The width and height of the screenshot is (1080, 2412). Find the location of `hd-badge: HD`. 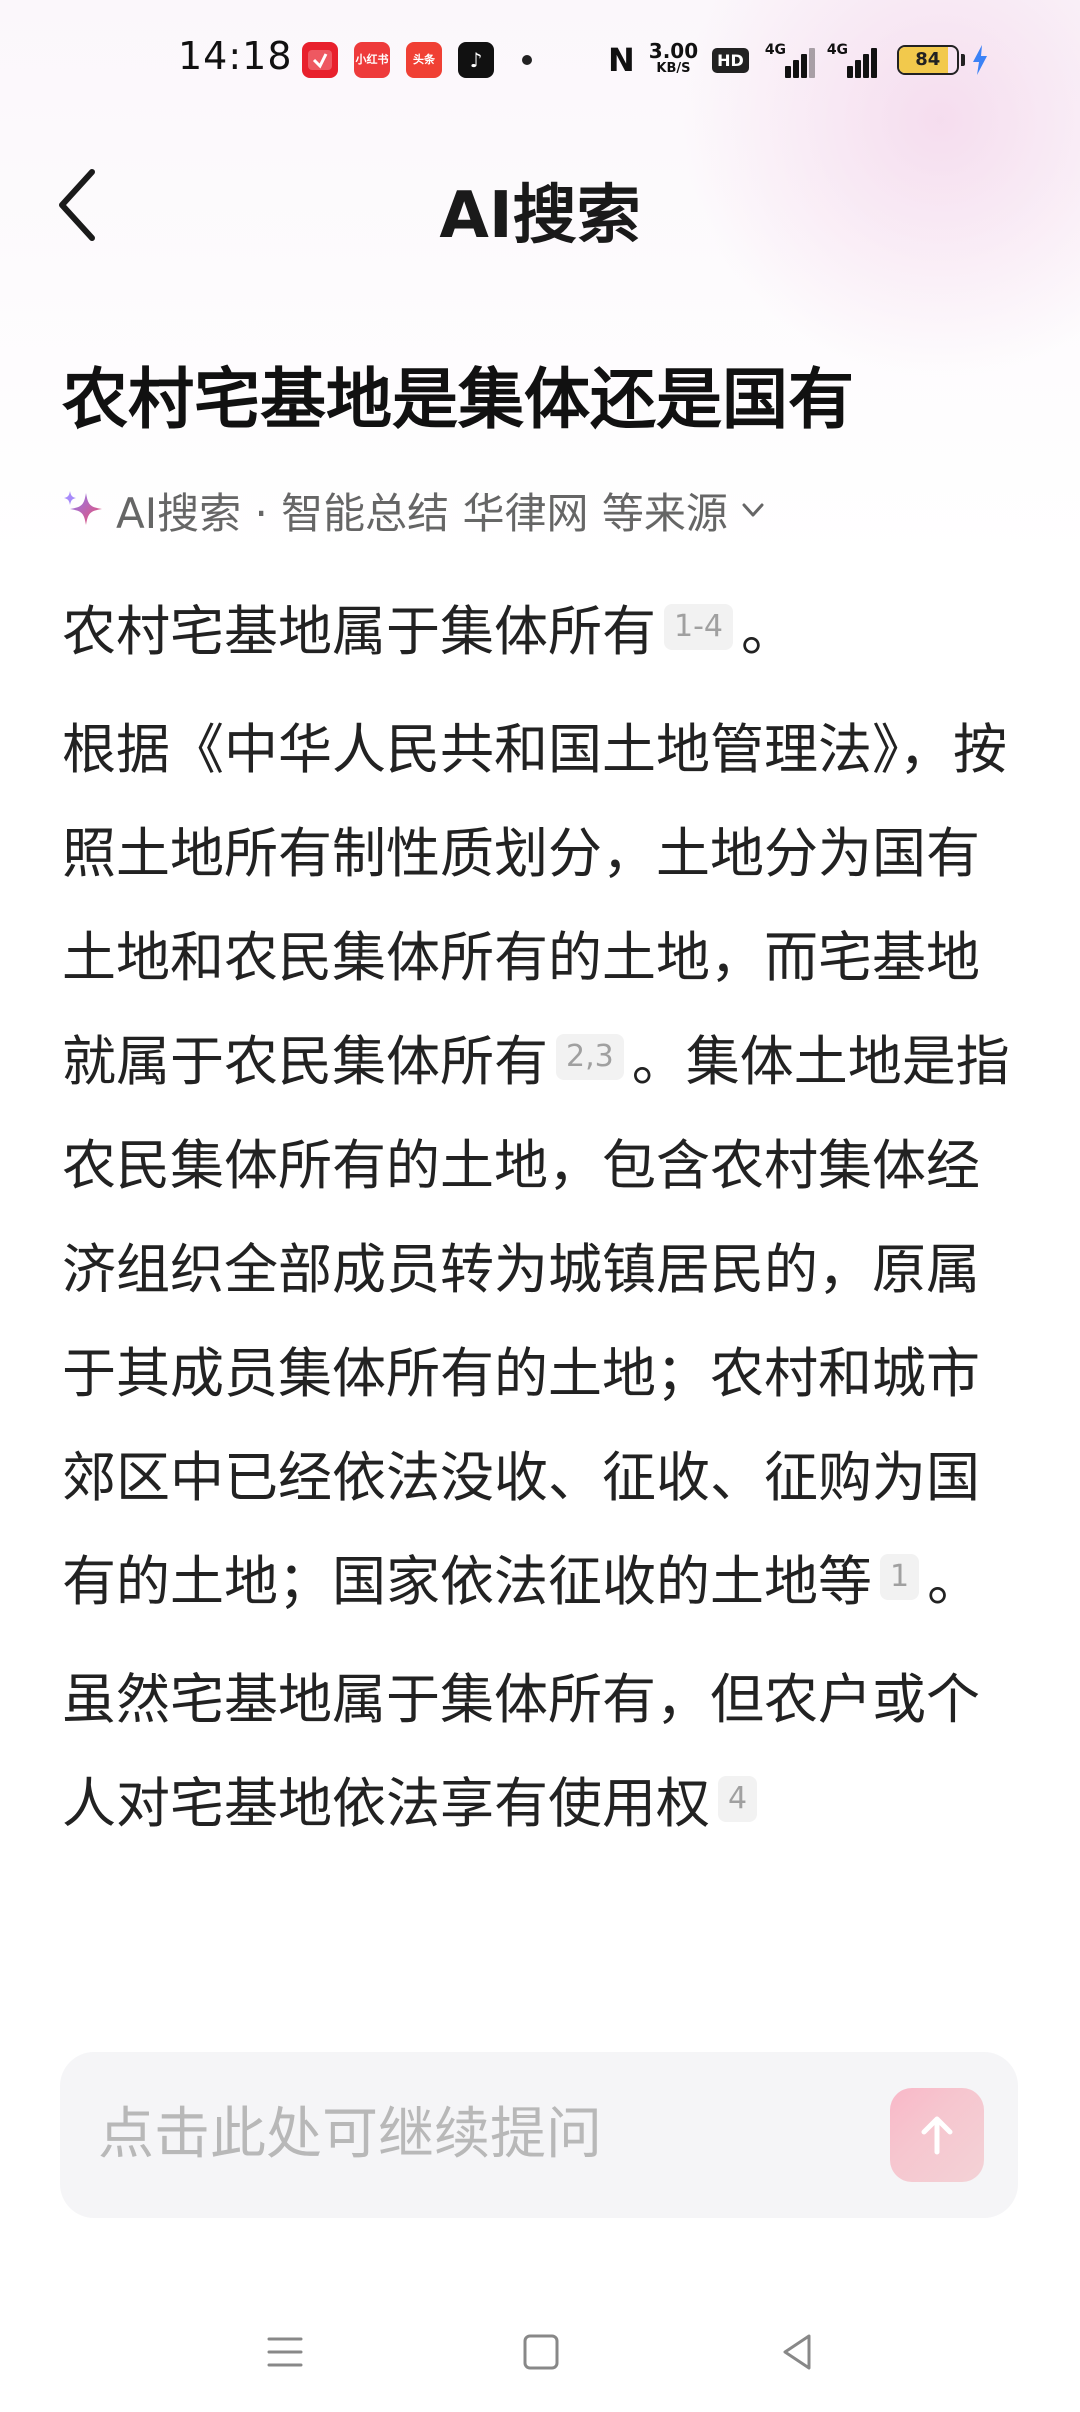

hd-badge: HD is located at coordinates (730, 60).